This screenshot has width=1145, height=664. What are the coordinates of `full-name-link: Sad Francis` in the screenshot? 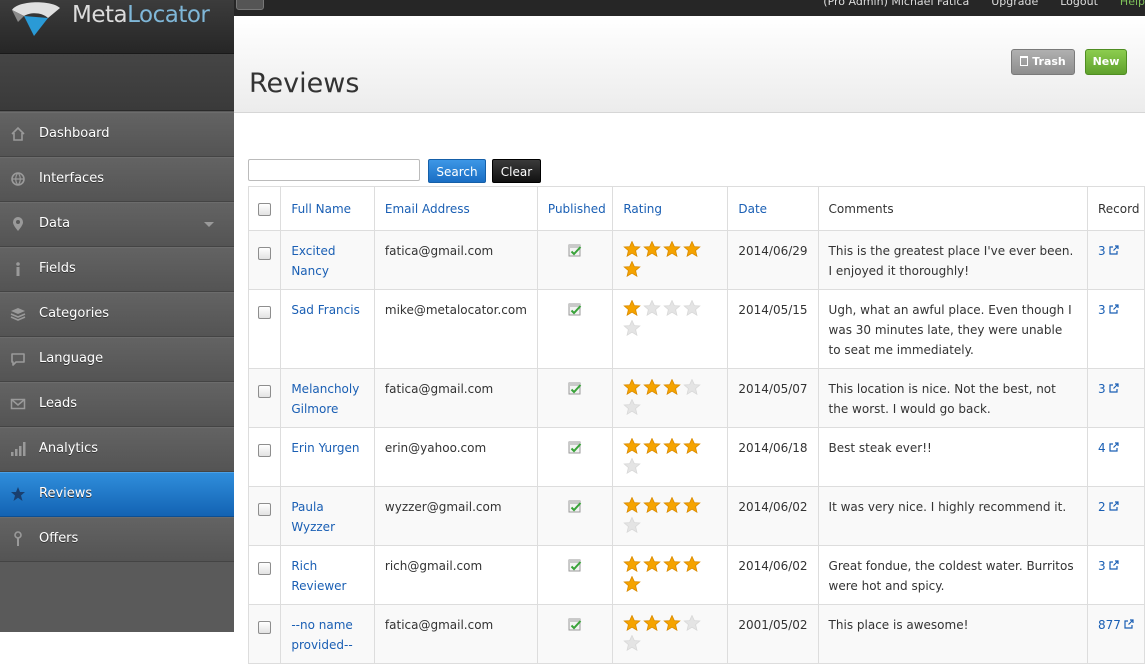 It's located at (325, 310).